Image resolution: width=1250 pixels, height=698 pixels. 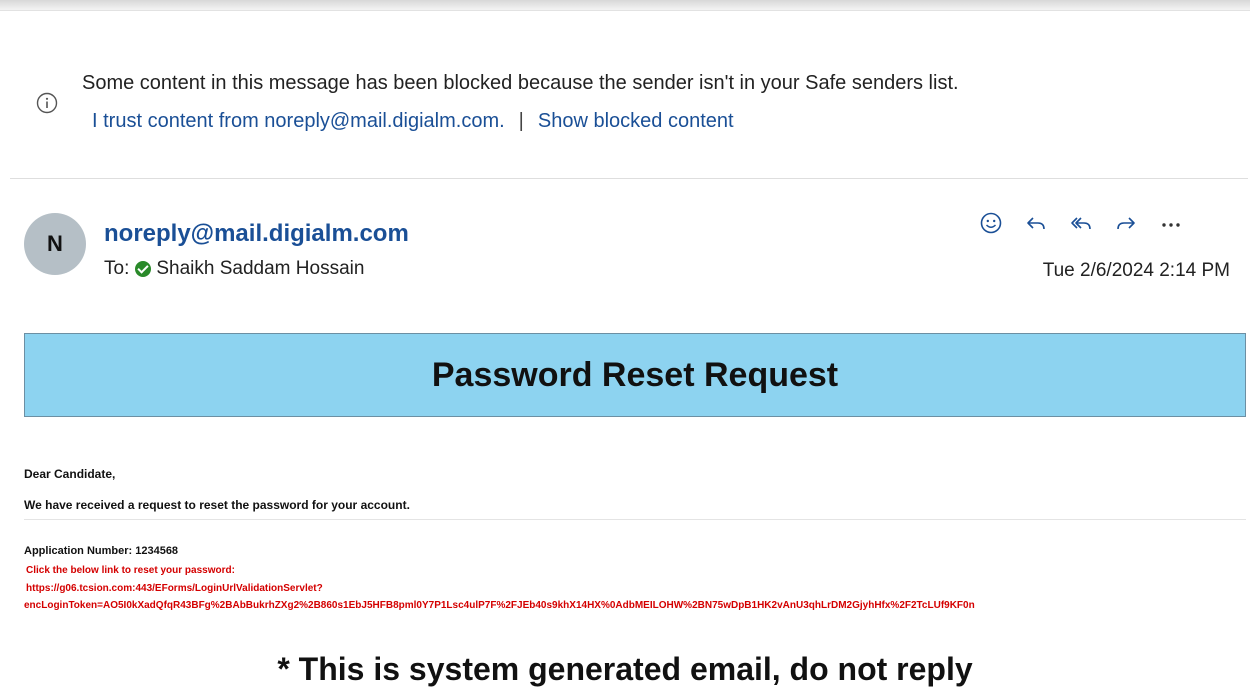 I want to click on message-actions, so click(x=1080, y=223).